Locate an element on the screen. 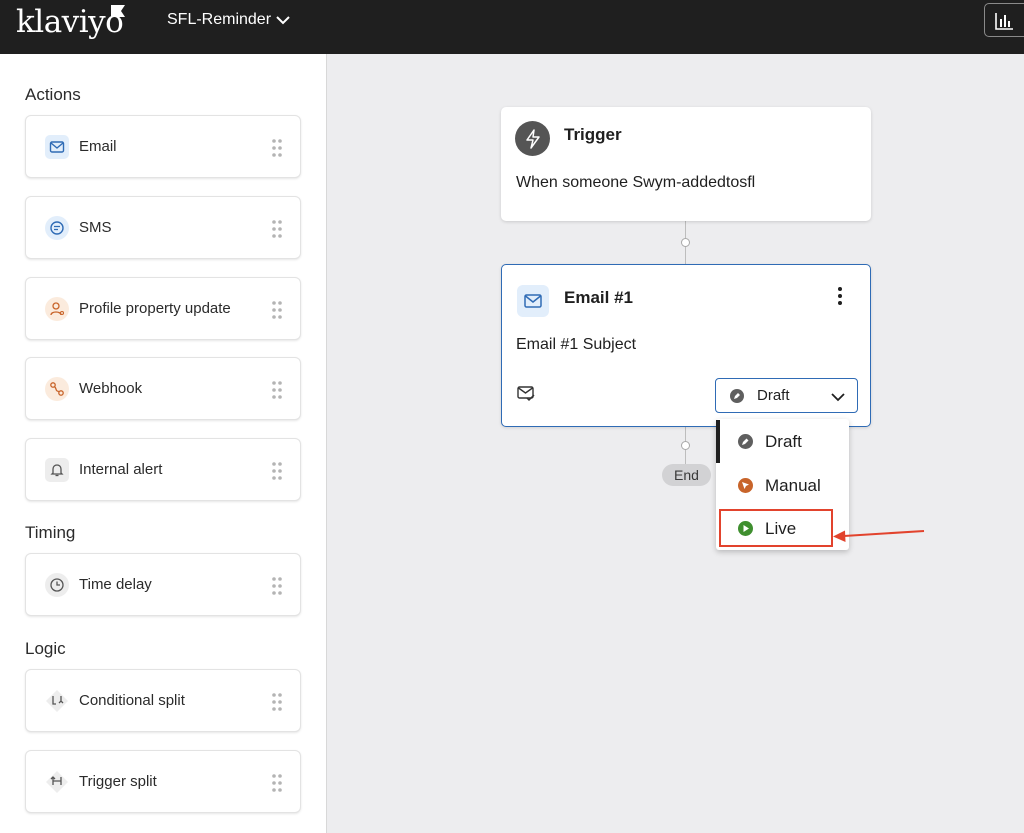  klaviyo-logo: klaviyo is located at coordinates (70, 22).